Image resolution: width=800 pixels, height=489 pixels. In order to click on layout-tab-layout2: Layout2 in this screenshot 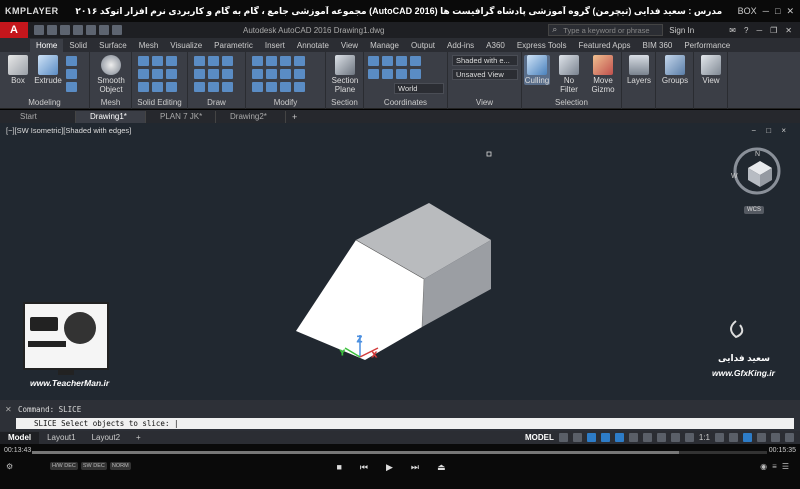, I will do `click(106, 438)`.